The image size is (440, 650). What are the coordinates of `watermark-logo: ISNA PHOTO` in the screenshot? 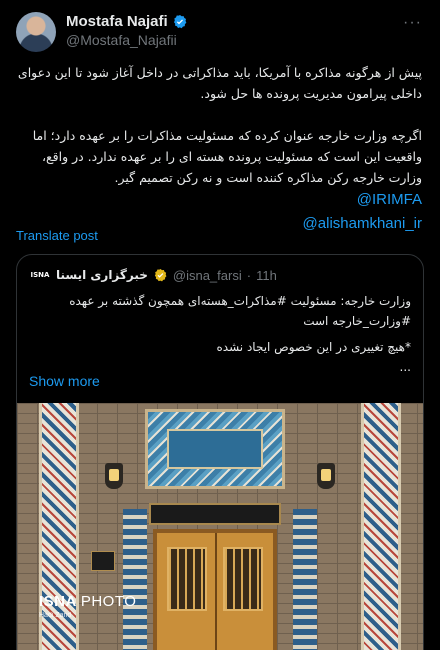 It's located at (87, 601).